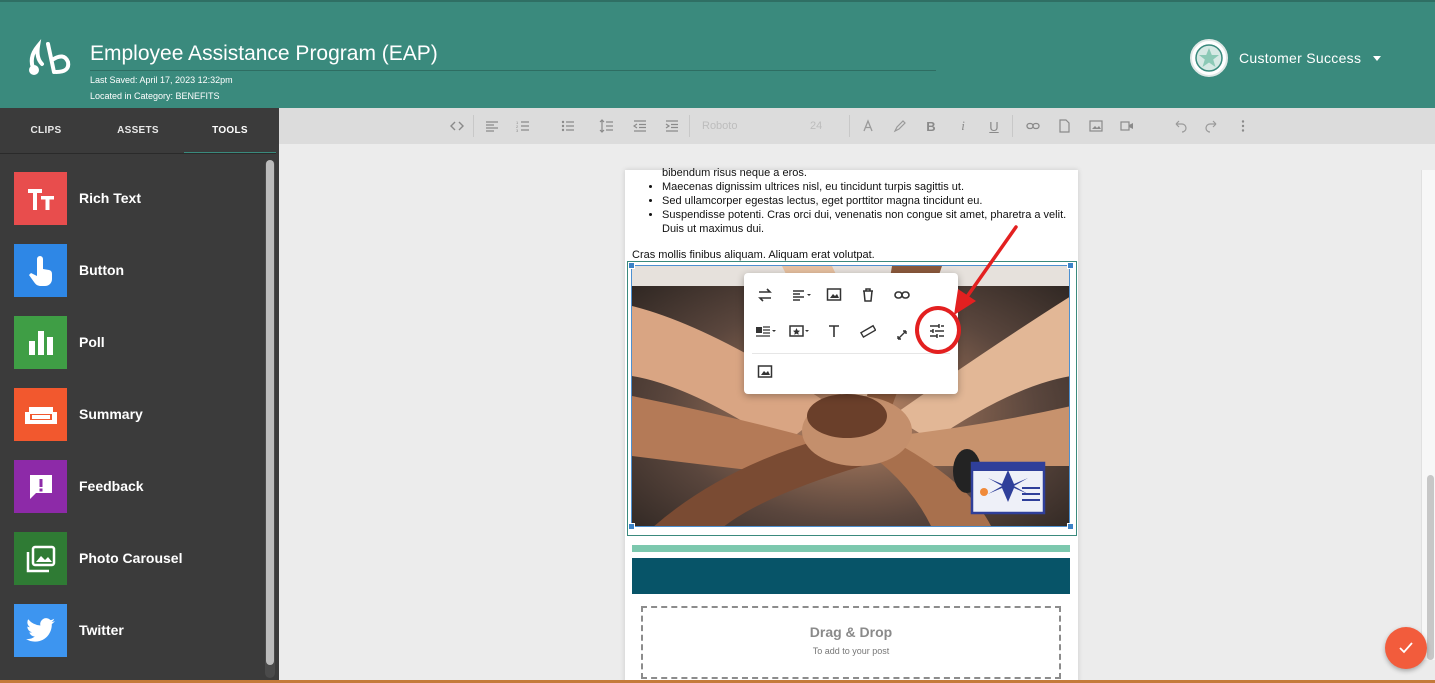 This screenshot has height=683, width=1435. Describe the element at coordinates (902, 335) in the screenshot. I see `resize-icon` at that location.